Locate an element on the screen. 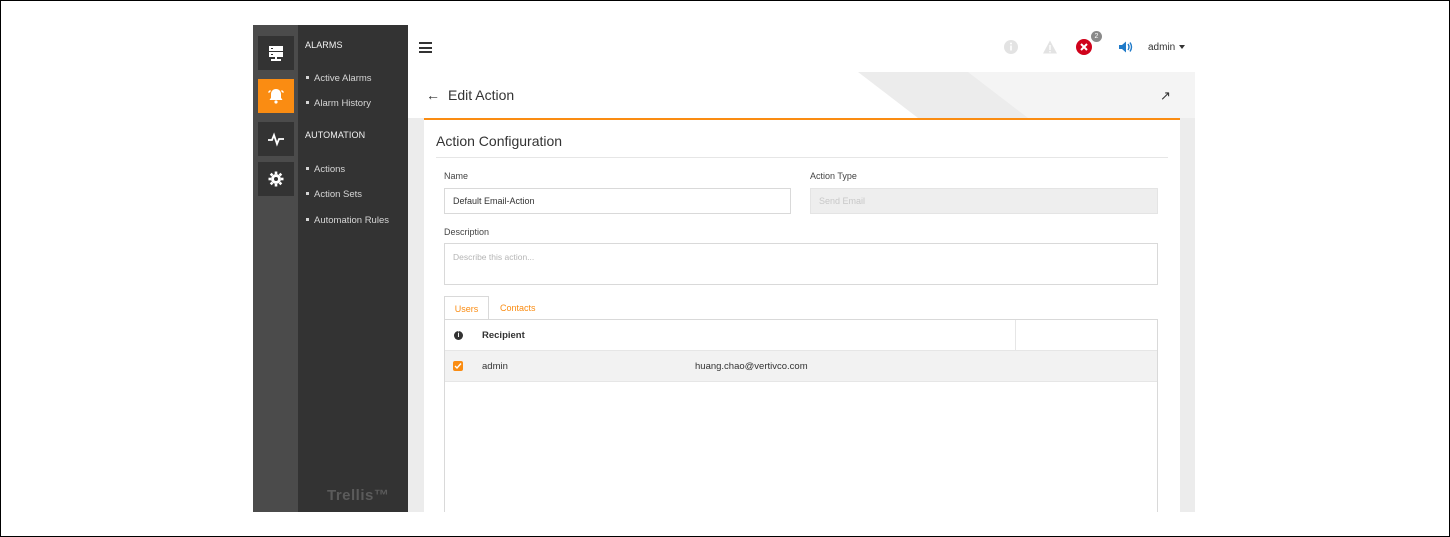 The width and height of the screenshot is (1450, 537). name-field: Default Email-Action is located at coordinates (617, 201).